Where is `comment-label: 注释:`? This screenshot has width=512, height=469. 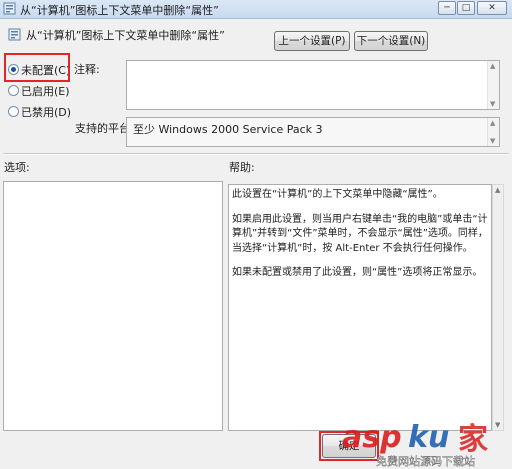
comment-label: 注释: is located at coordinates (87, 69).